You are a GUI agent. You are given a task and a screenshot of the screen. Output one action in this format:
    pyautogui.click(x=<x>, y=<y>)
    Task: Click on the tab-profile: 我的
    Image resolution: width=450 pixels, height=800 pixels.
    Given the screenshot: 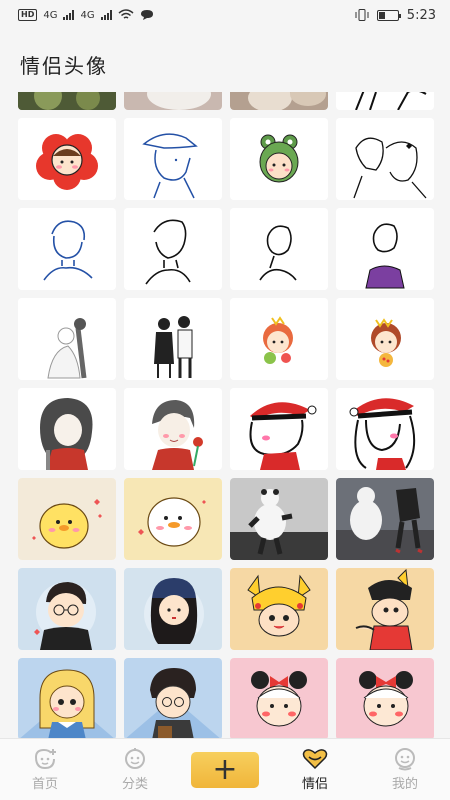 What is the action you would take?
    pyautogui.click(x=405, y=769)
    